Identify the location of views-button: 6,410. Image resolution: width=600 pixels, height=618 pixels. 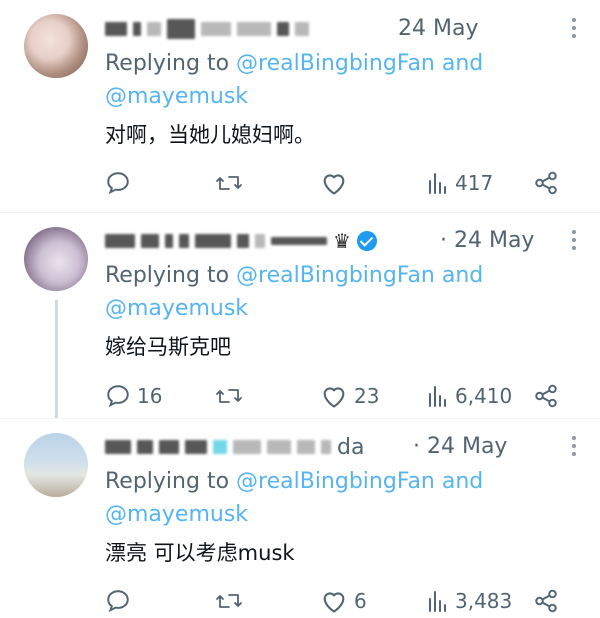
(469, 396).